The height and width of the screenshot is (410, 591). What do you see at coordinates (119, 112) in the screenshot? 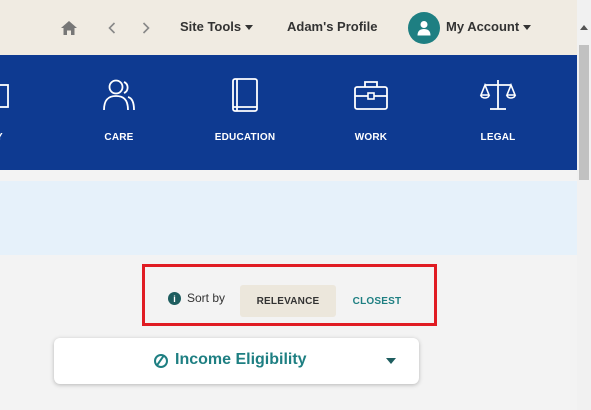
I see `category-item-care: CARE` at bounding box center [119, 112].